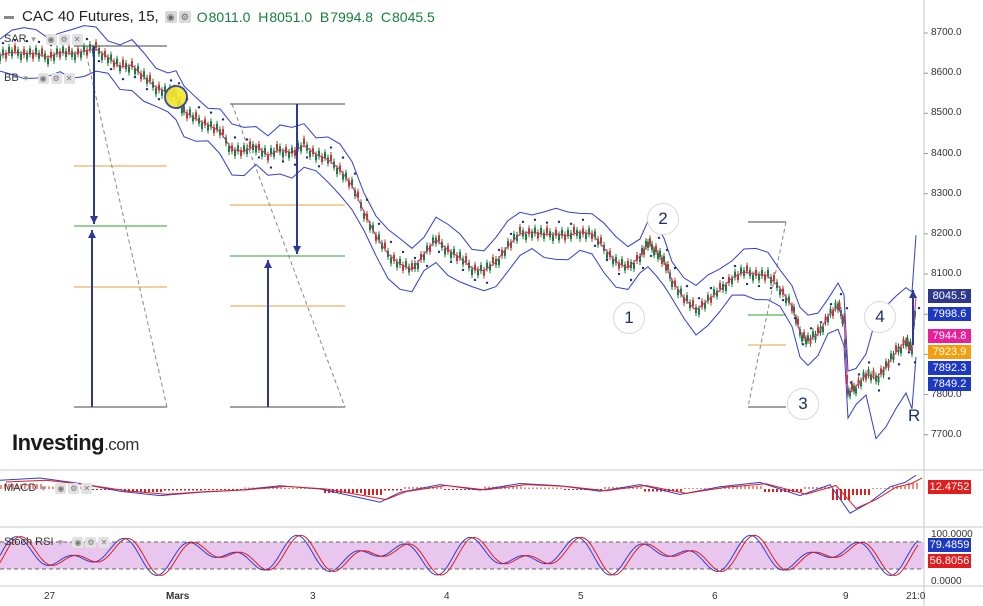 This screenshot has height=606, width=983. I want to click on price-tag-mid: 7923.9, so click(949, 352).